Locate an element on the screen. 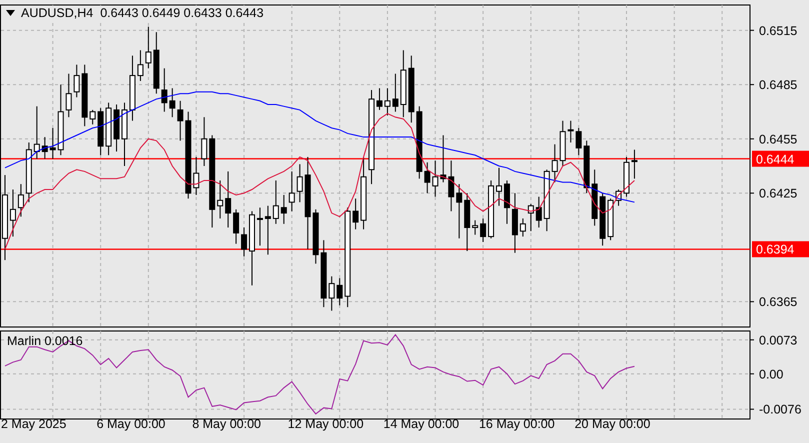  axis-tick-label: 0.0073 is located at coordinates (778, 340).